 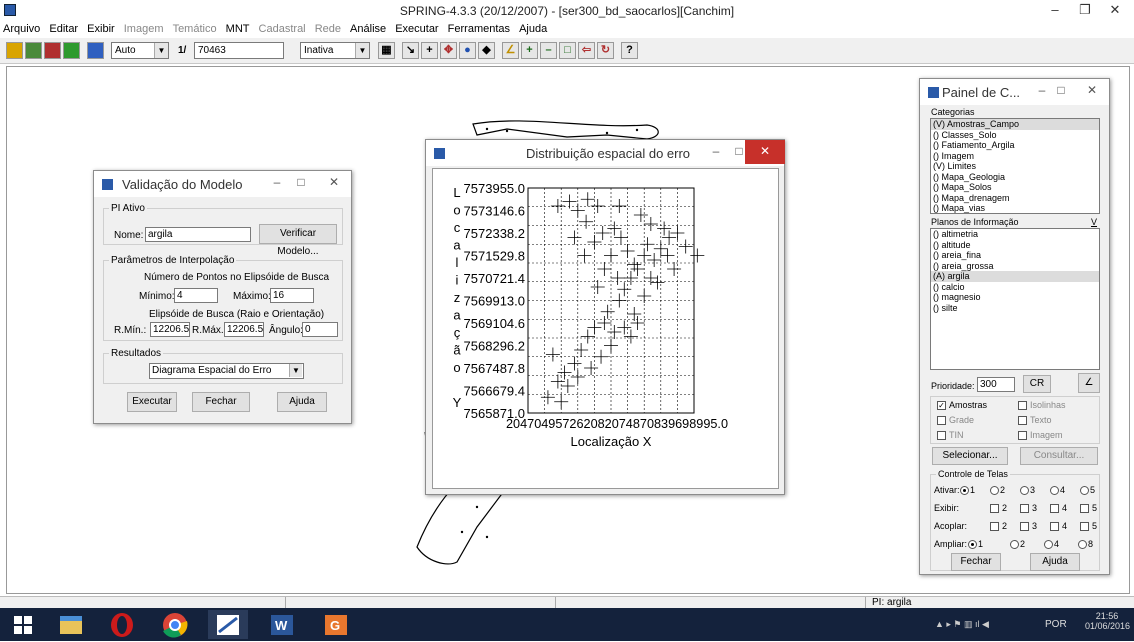 What do you see at coordinates (1042, 405) in the screenshot?
I see `isolinhas-checkbox: Isolinhas` at bounding box center [1042, 405].